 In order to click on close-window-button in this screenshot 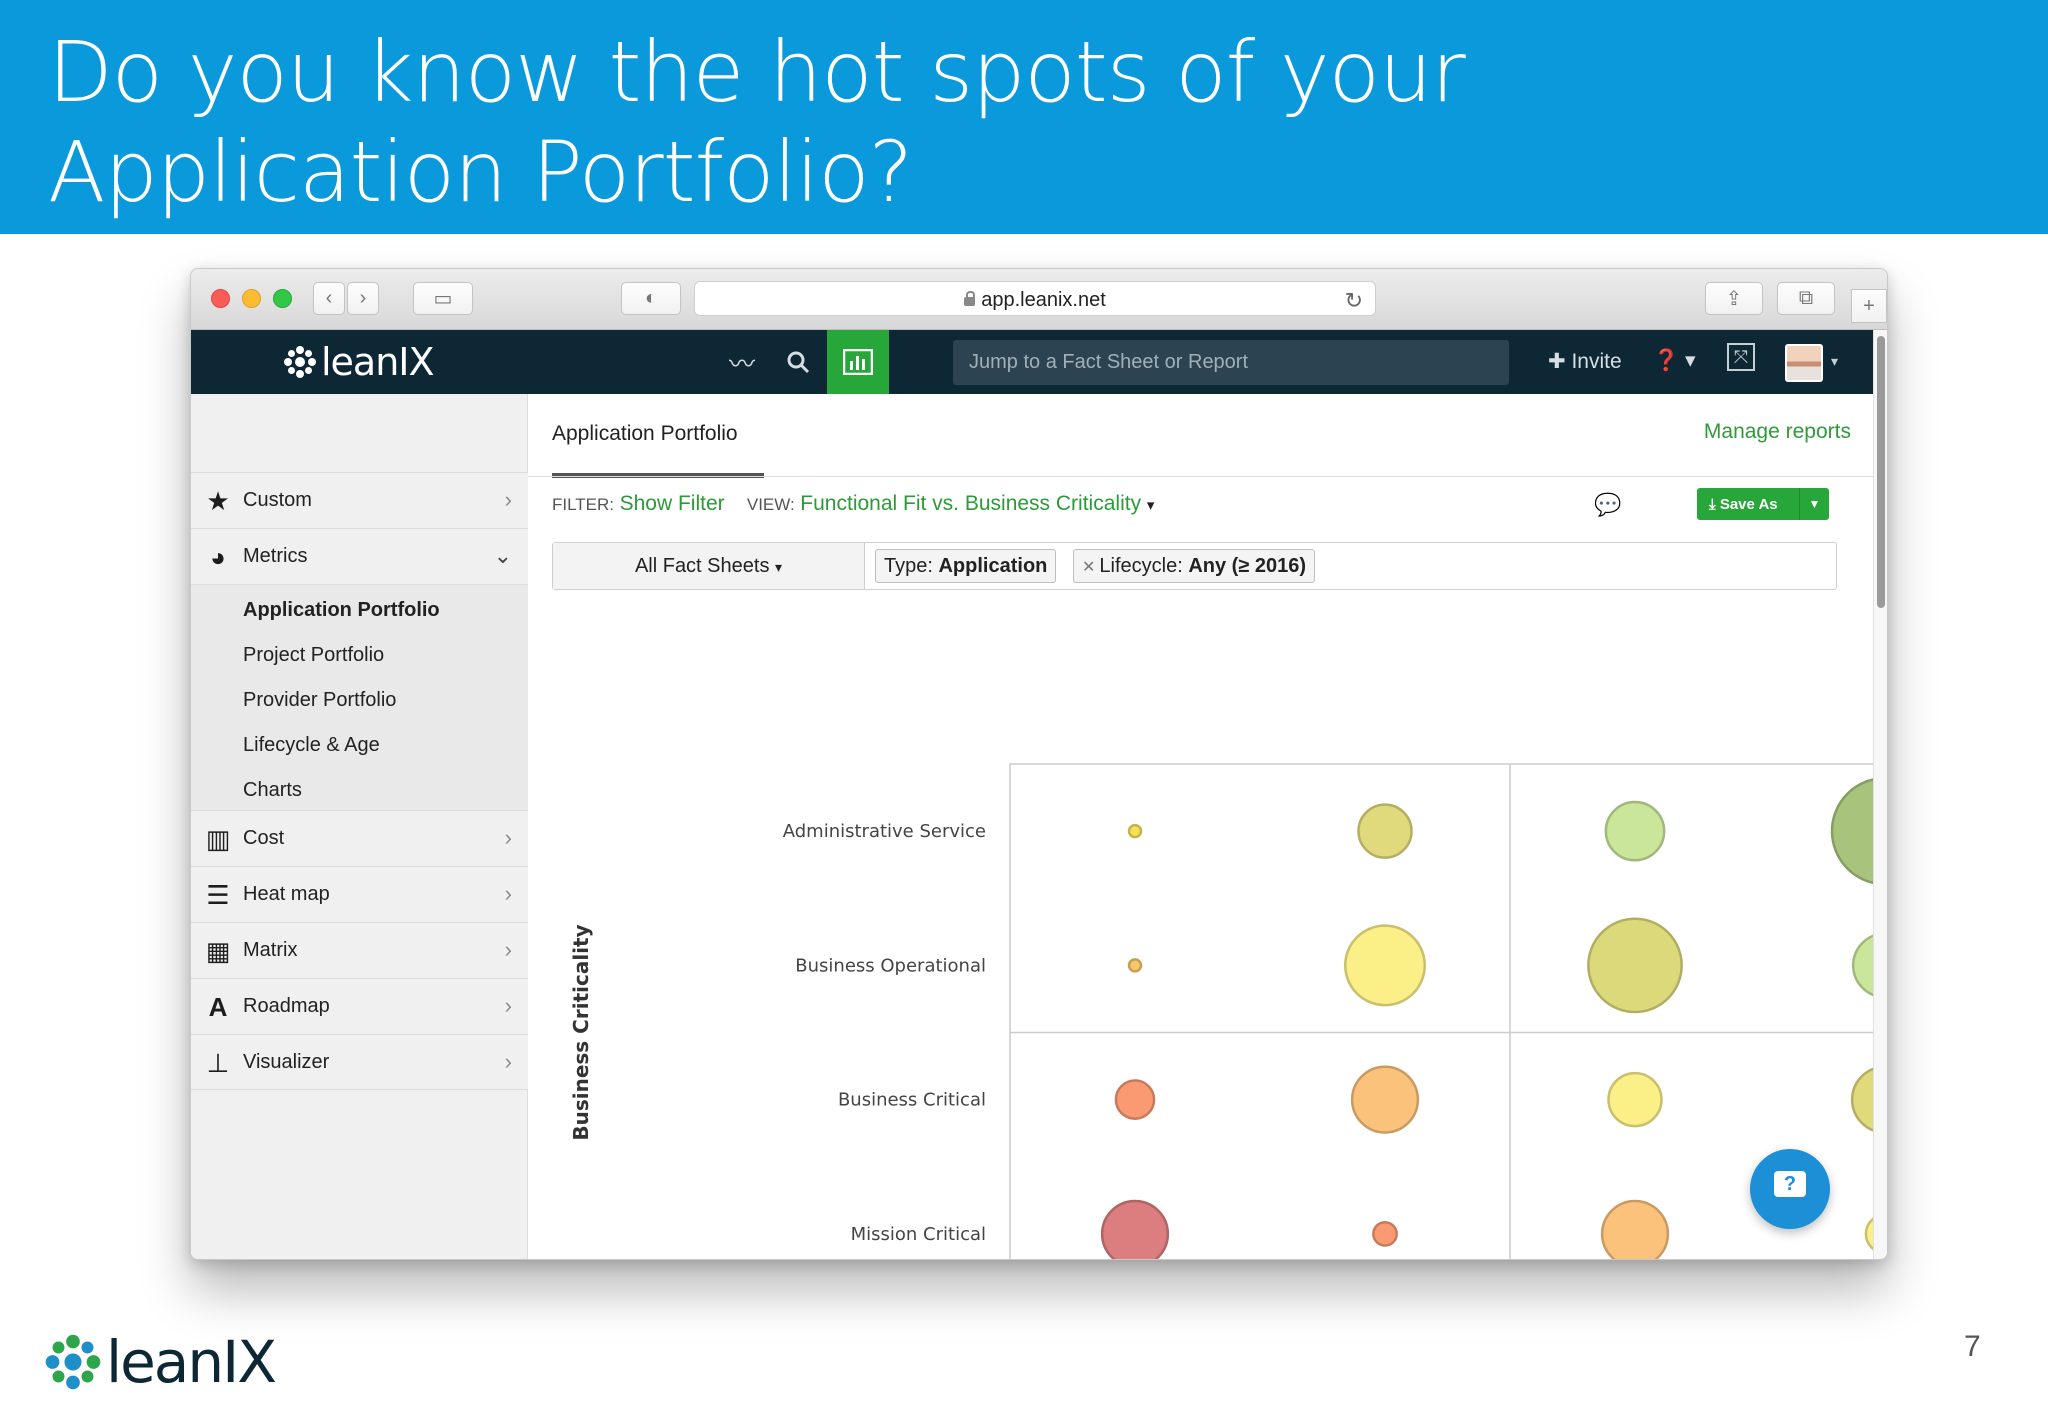, I will do `click(220, 298)`.